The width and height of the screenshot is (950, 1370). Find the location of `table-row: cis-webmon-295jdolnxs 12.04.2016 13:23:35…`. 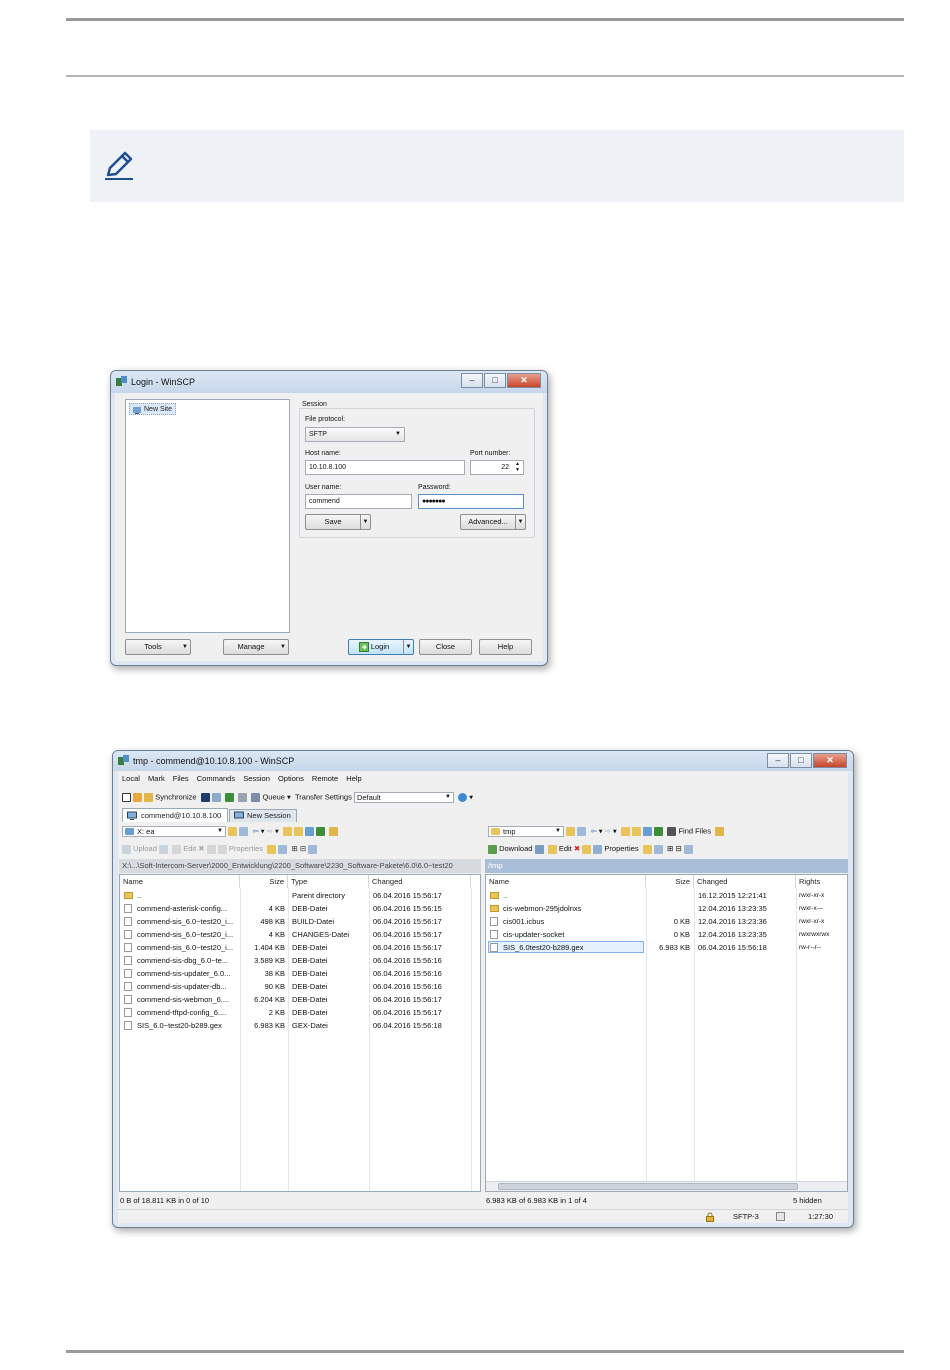

table-row: cis-webmon-295jdolnxs 12.04.2016 13:23:35… is located at coordinates (666, 908).